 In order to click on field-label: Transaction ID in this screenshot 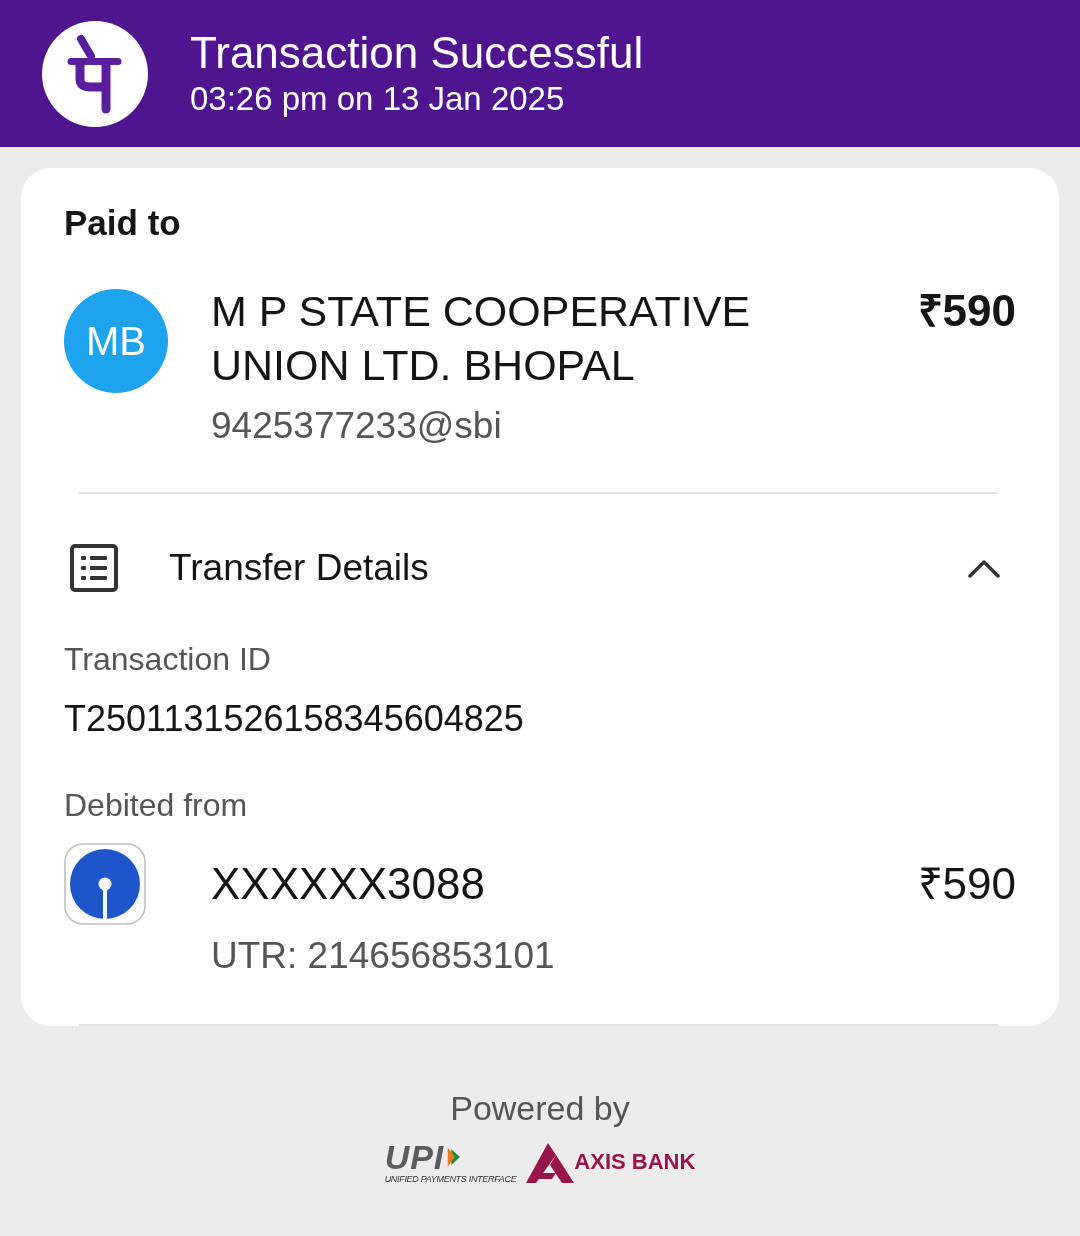, I will do `click(167, 659)`.